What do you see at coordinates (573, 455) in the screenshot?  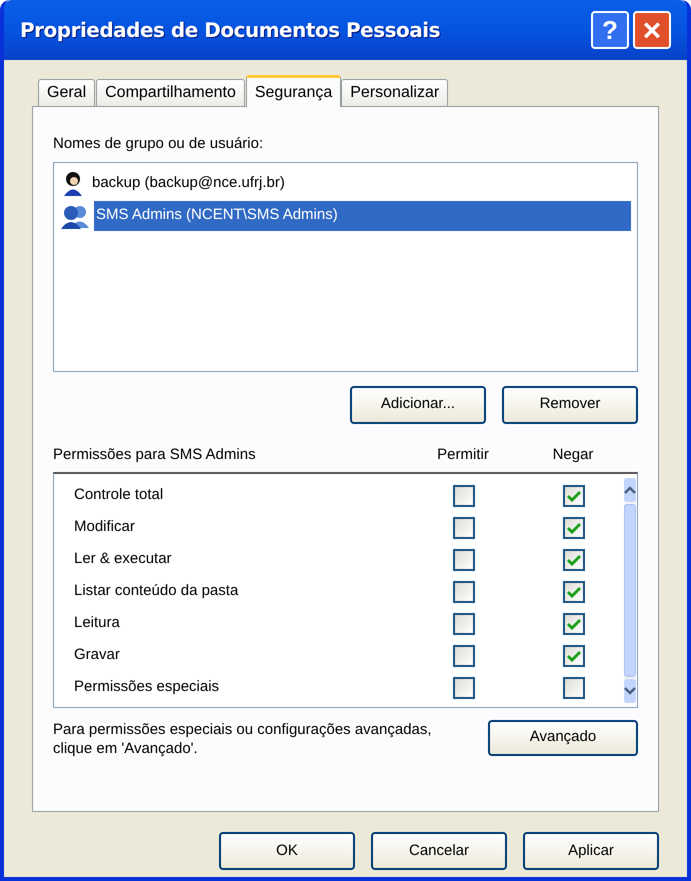 I see `column-heading: Negar` at bounding box center [573, 455].